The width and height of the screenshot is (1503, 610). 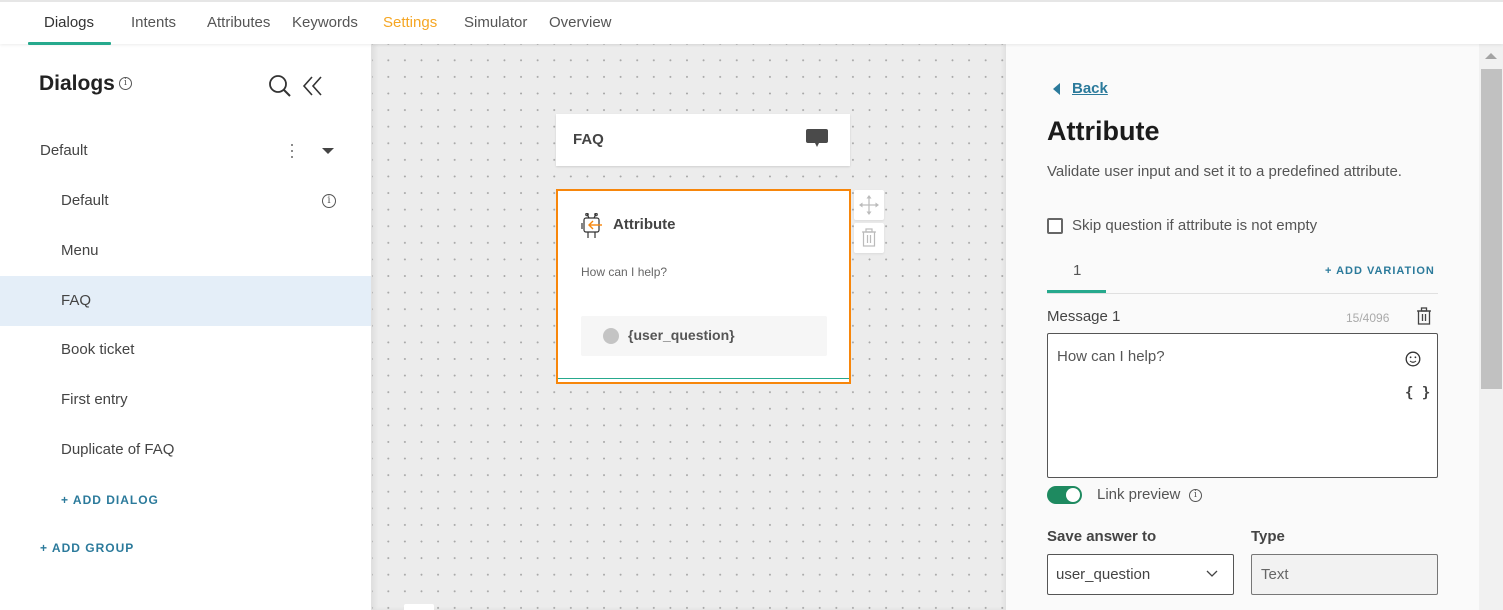 What do you see at coordinates (1413, 359) in the screenshot?
I see `emoji-icon` at bounding box center [1413, 359].